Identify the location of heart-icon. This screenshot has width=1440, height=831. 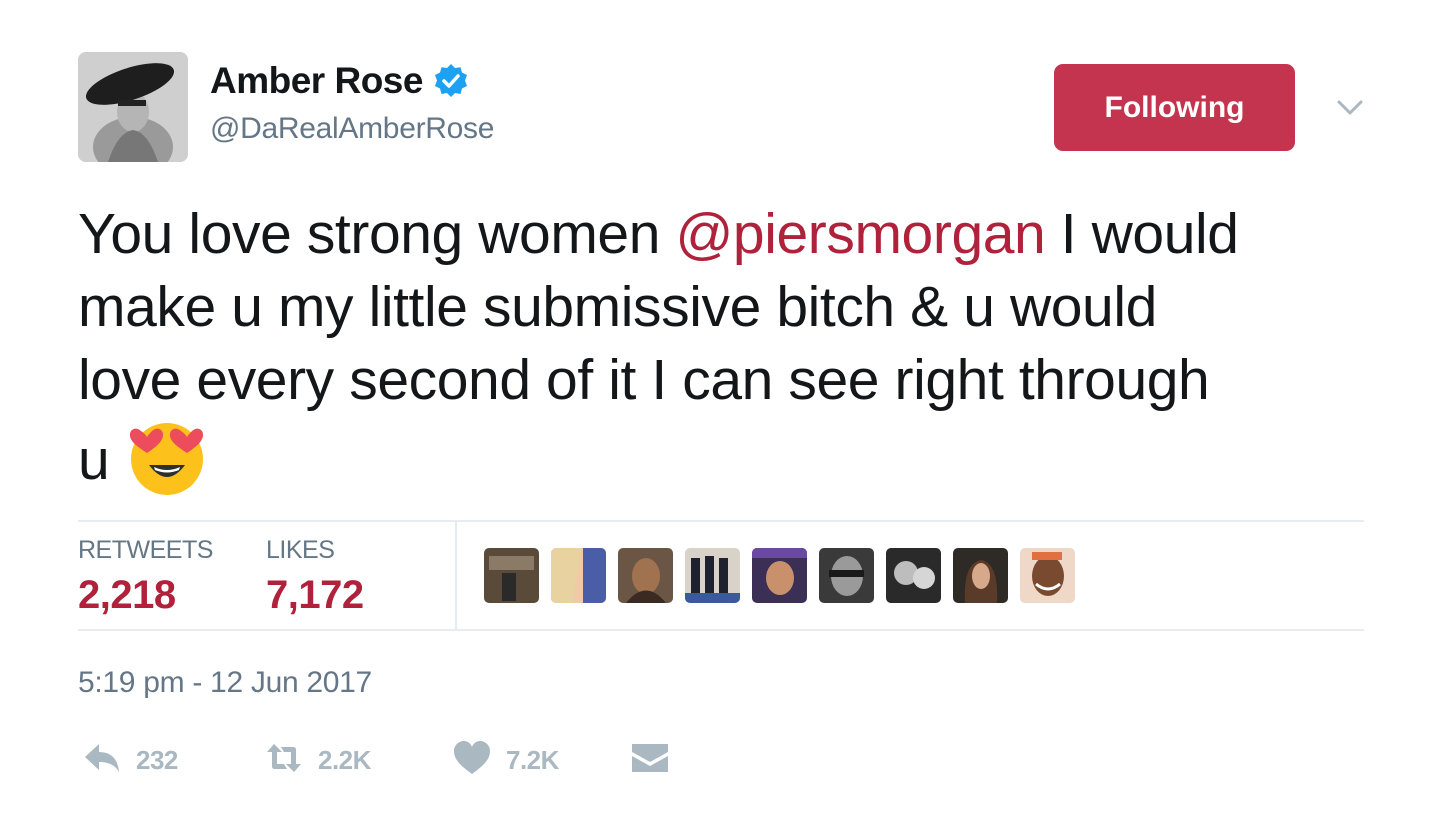
(472, 760).